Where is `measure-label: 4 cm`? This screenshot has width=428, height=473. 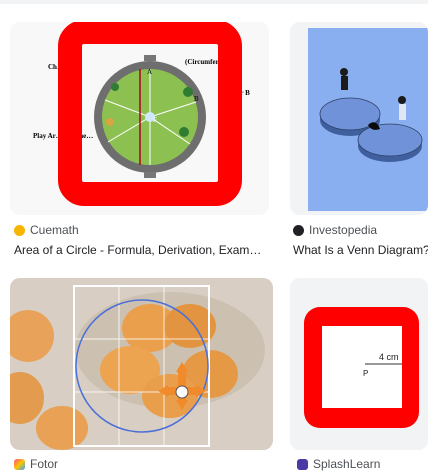 measure-label: 4 cm is located at coordinates (389, 357).